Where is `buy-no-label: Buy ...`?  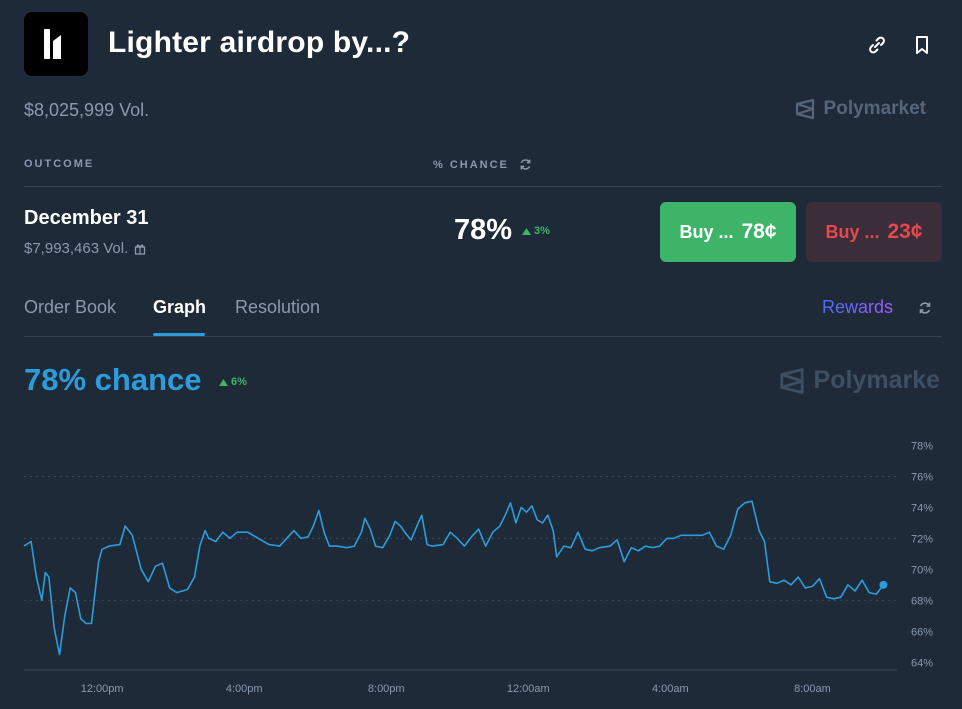 buy-no-label: Buy ... is located at coordinates (852, 231).